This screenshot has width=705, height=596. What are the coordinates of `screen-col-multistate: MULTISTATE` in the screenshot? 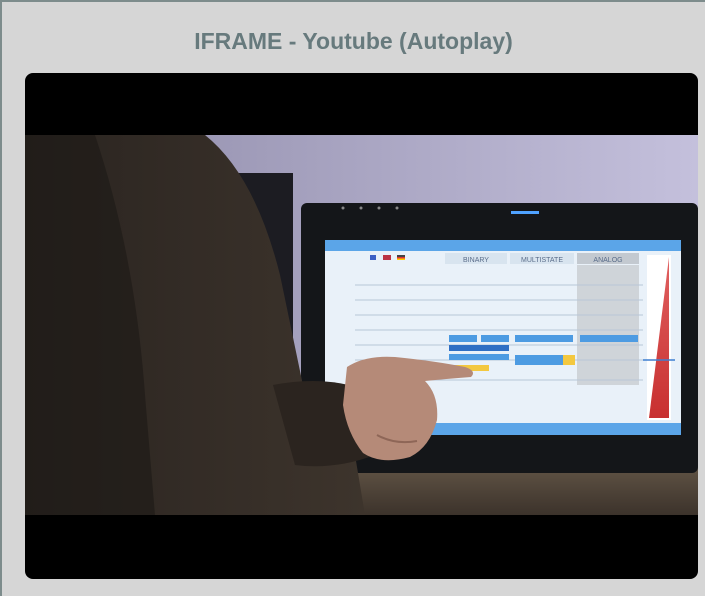 It's located at (542, 260).